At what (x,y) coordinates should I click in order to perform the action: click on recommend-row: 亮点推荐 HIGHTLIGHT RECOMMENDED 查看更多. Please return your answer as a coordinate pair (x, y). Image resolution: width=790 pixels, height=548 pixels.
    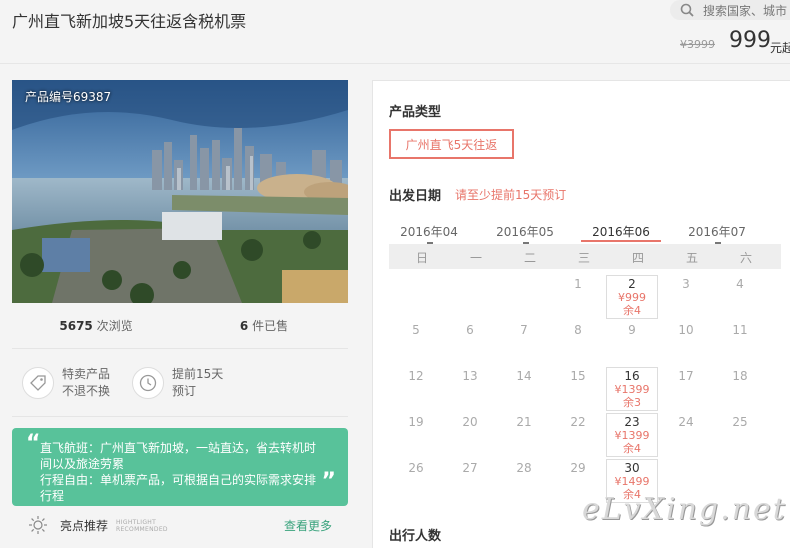
    Looking at the image, I should click on (180, 524).